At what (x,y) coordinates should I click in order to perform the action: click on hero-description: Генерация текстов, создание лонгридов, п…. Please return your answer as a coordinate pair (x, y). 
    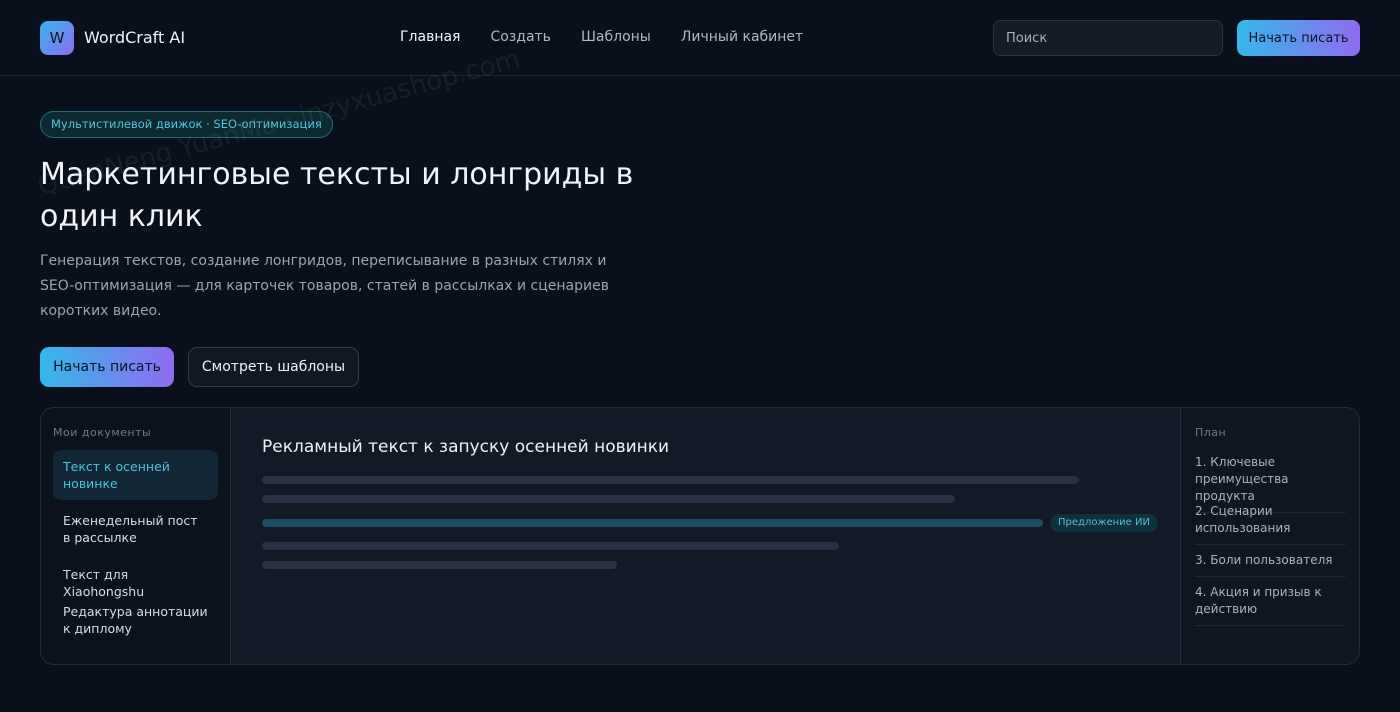
    Looking at the image, I should click on (324, 286).